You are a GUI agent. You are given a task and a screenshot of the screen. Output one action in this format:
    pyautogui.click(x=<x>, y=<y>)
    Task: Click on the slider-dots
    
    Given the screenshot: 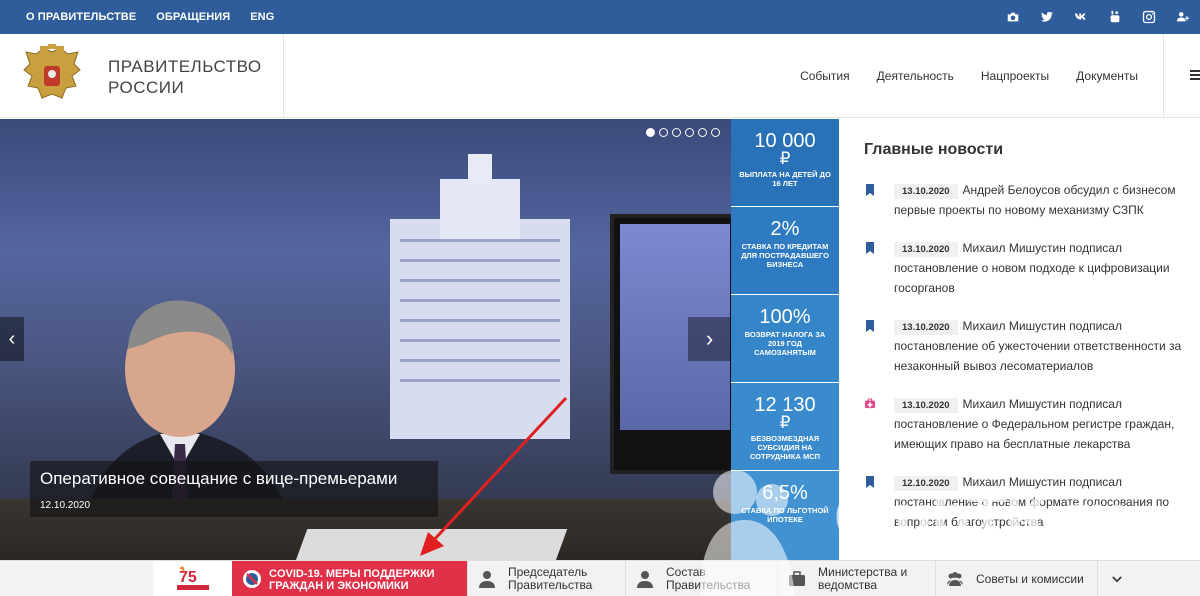 What is the action you would take?
    pyautogui.click(x=685, y=132)
    